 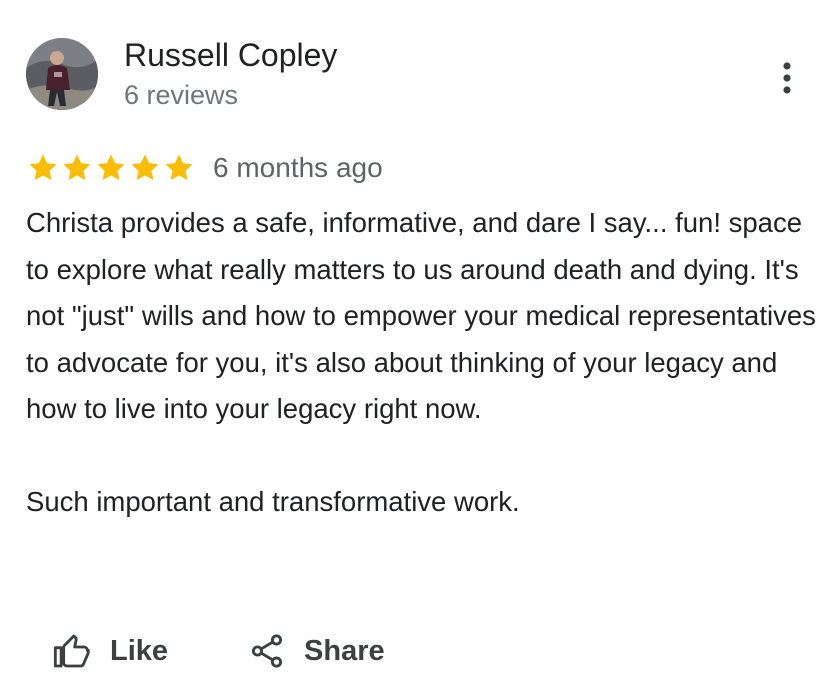 I want to click on rating-row: 6 months ago, so click(x=204, y=168).